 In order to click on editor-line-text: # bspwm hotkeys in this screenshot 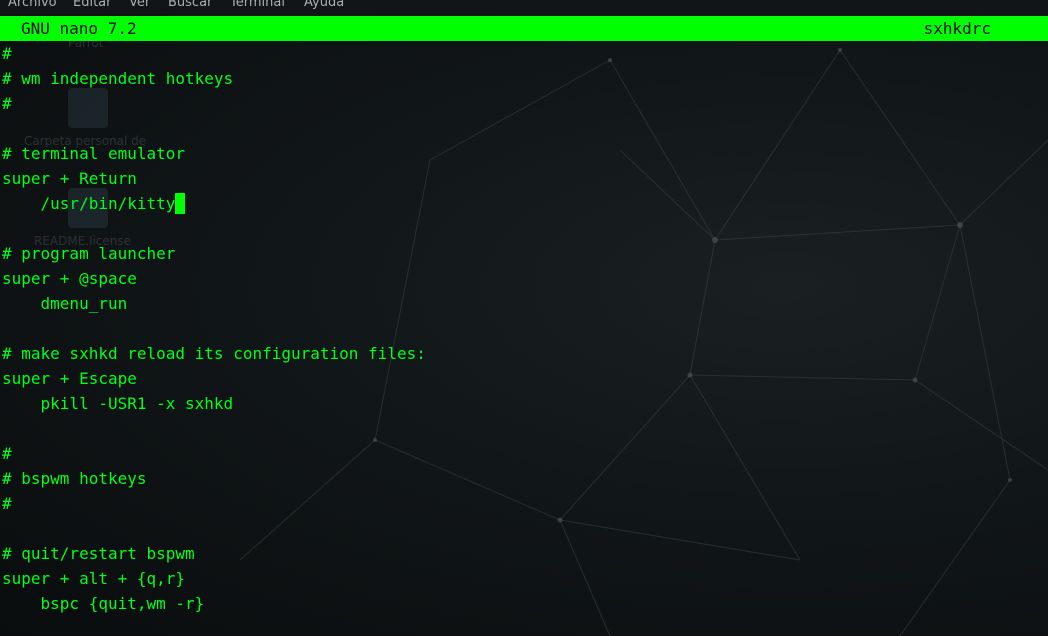, I will do `click(74, 478)`.